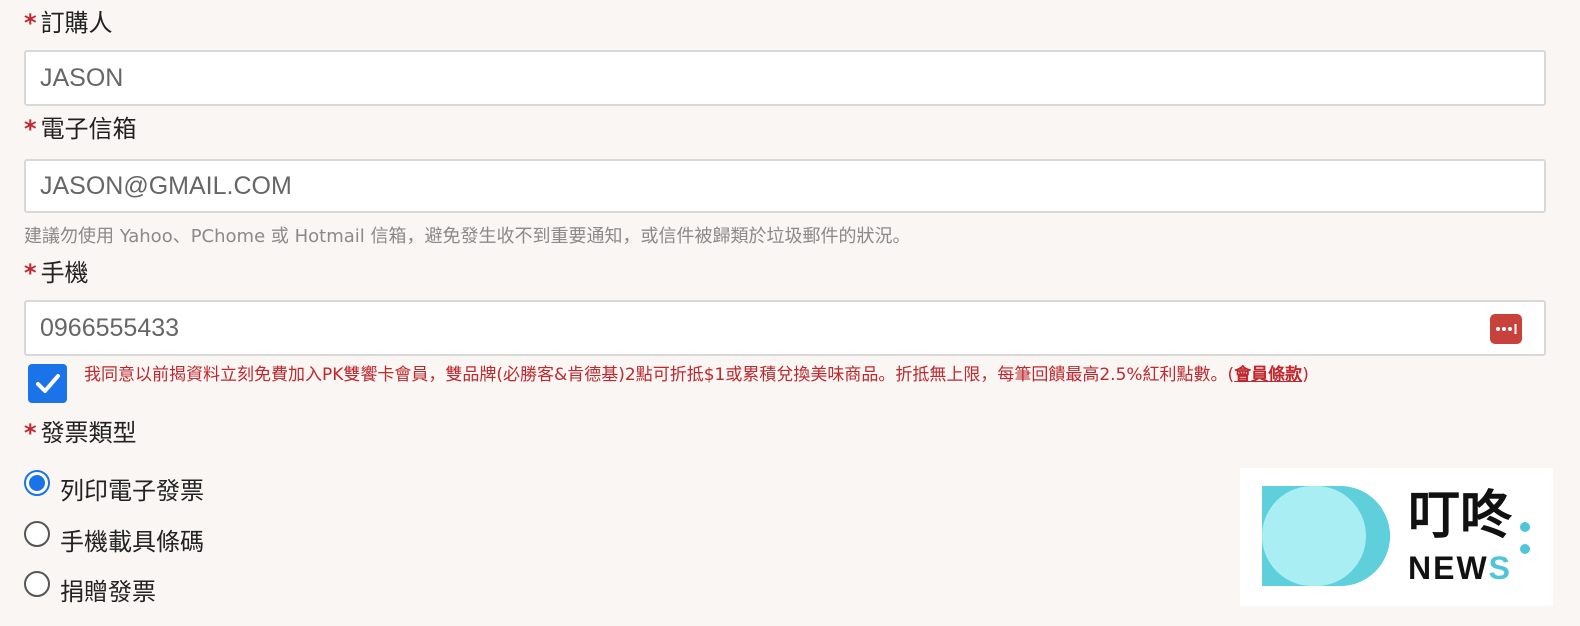  Describe the element at coordinates (1506, 329) in the screenshot. I see `password-manager-icon` at that location.